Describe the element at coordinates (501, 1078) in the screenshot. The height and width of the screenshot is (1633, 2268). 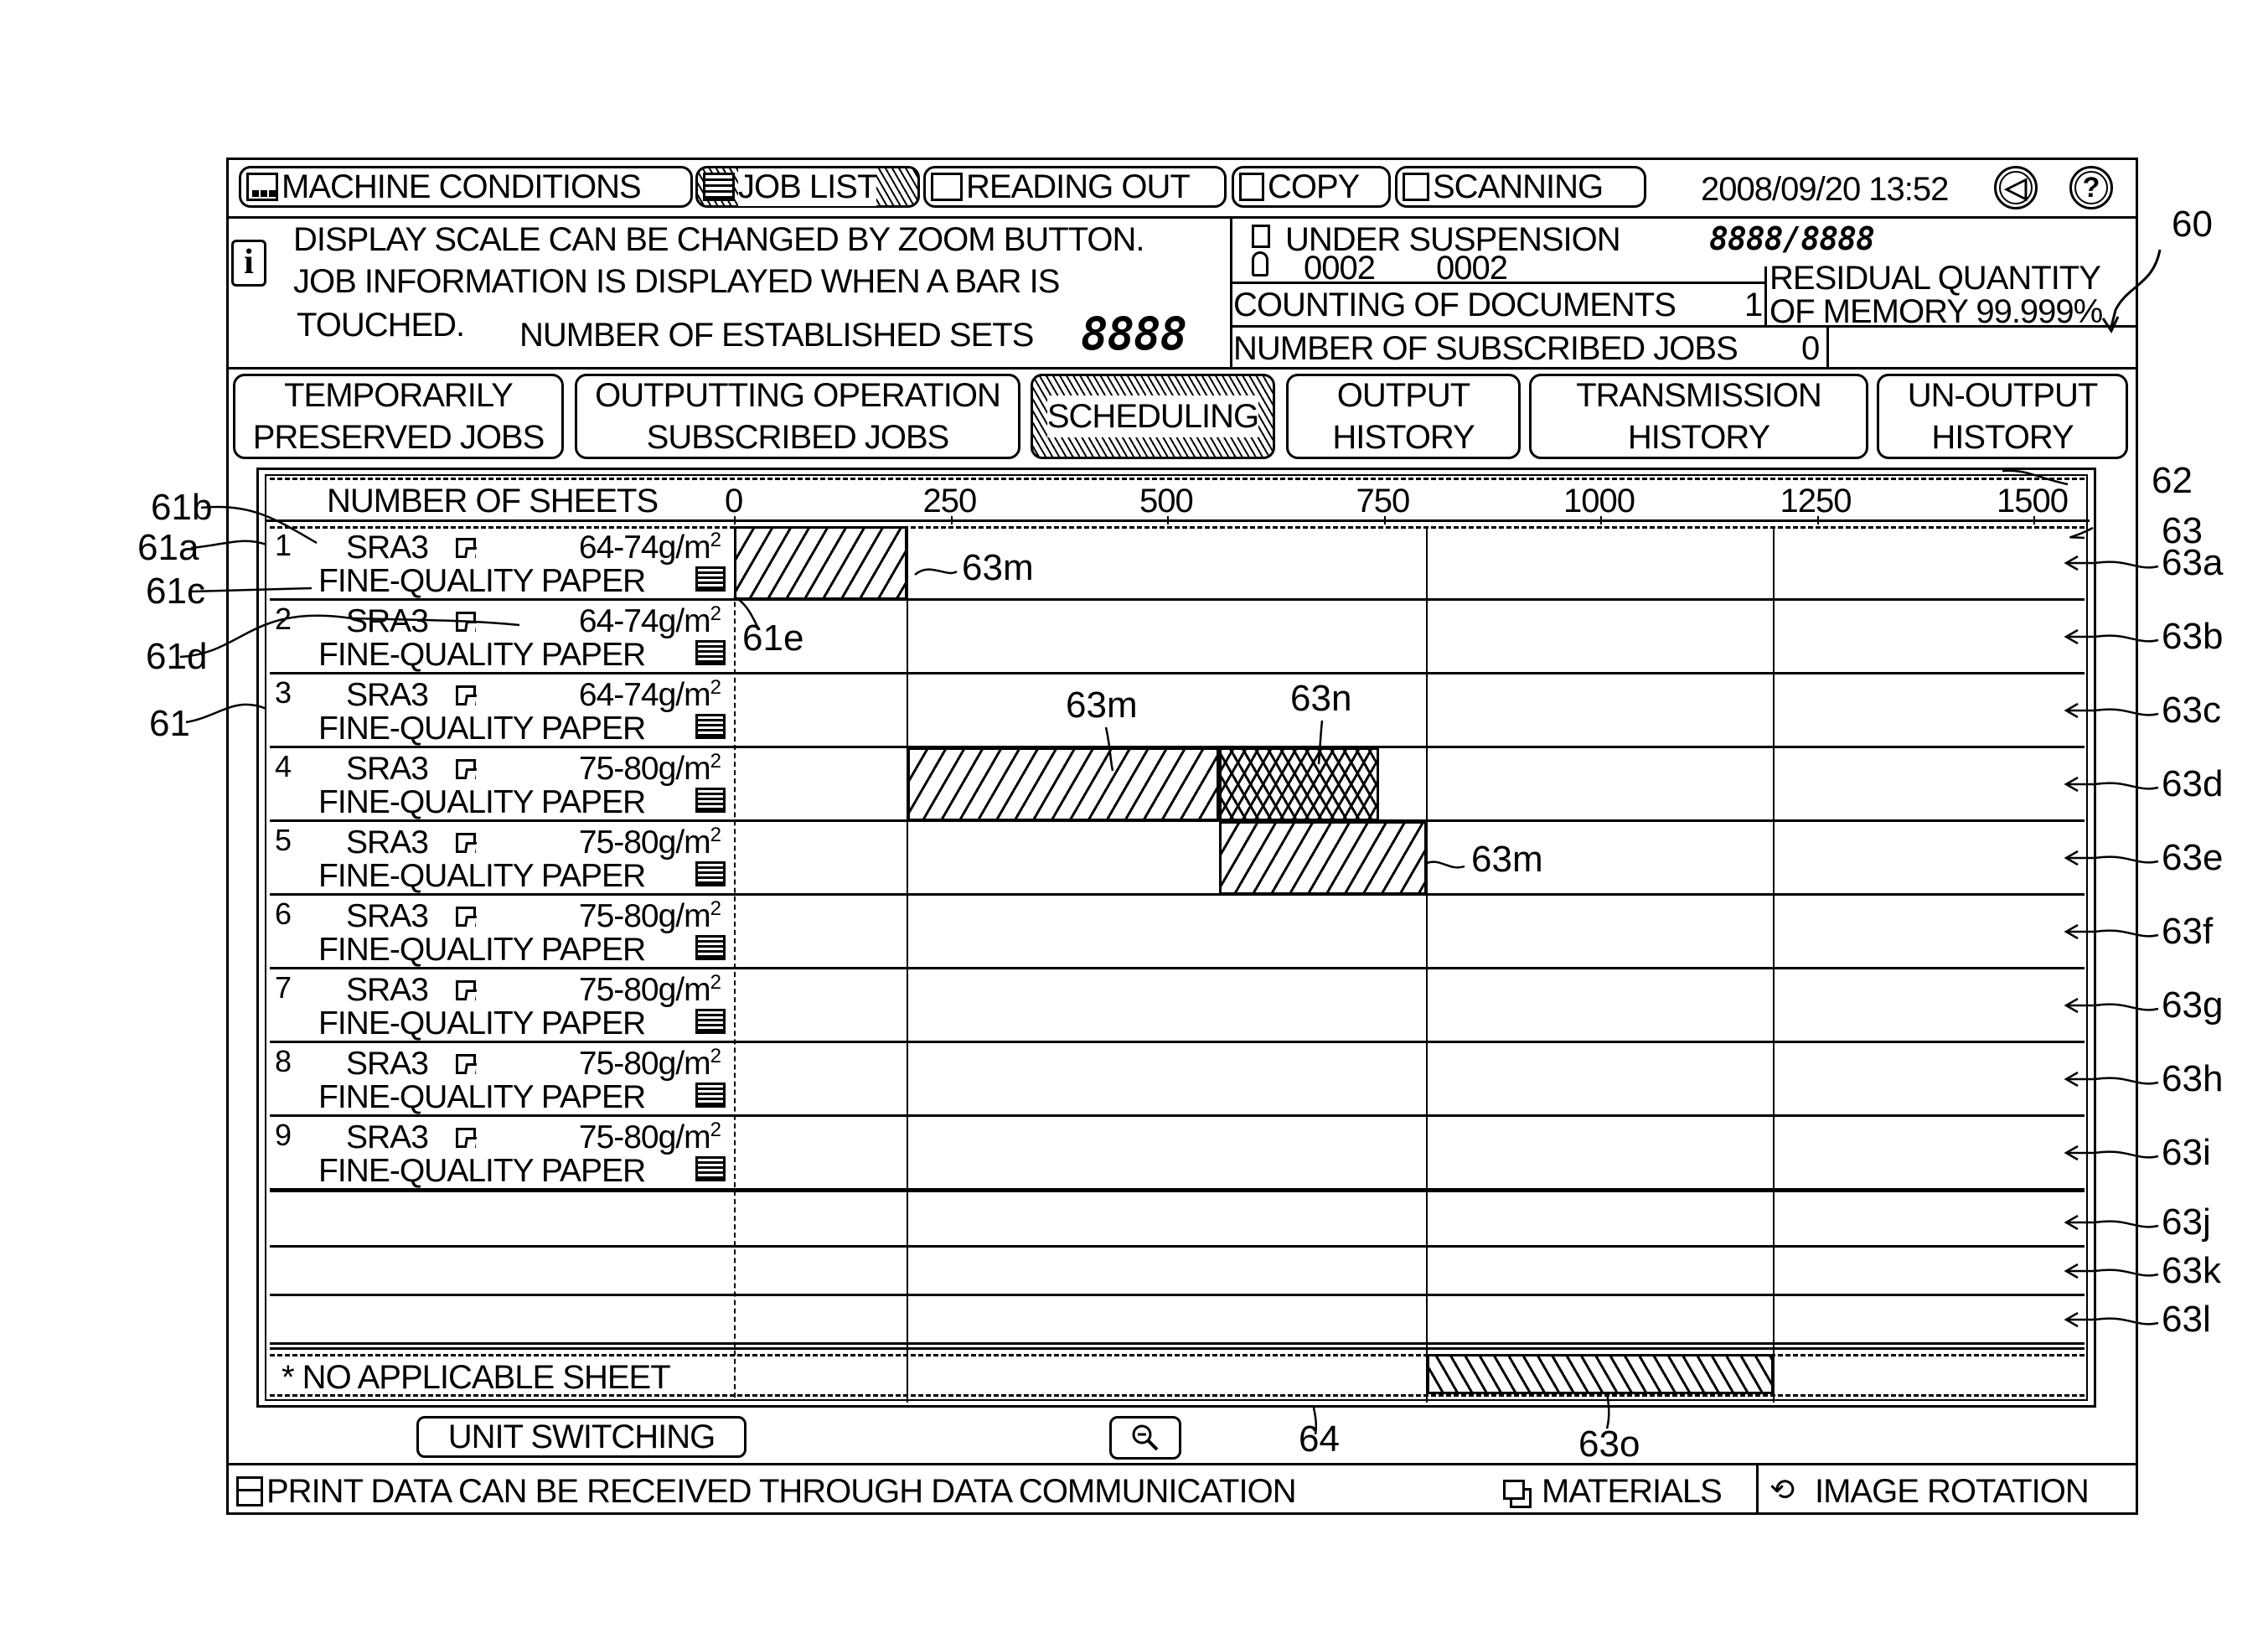
I see `sheet-row-label: 8 SRA3 75-80g/m2 FINE-QUALITY PAPER` at that location.